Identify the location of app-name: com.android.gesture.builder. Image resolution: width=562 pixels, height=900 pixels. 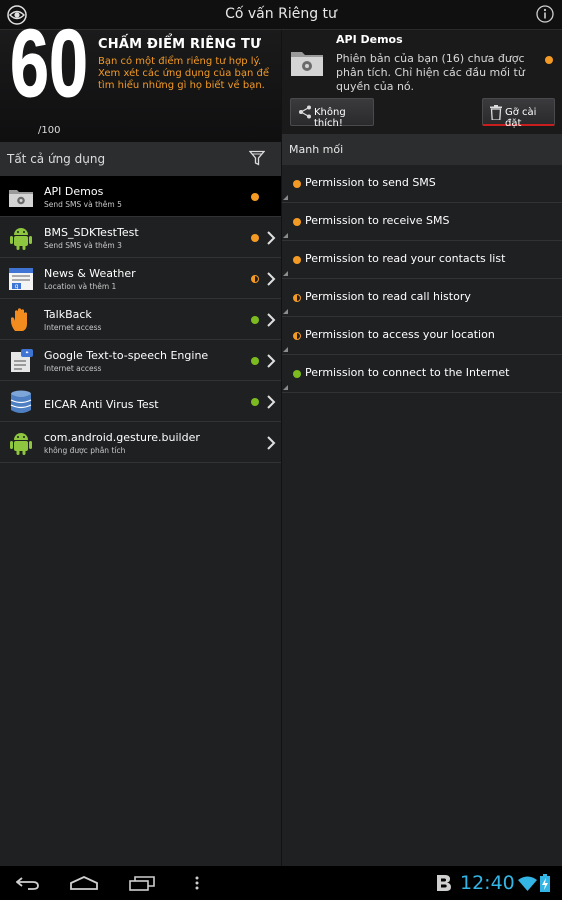
(122, 437).